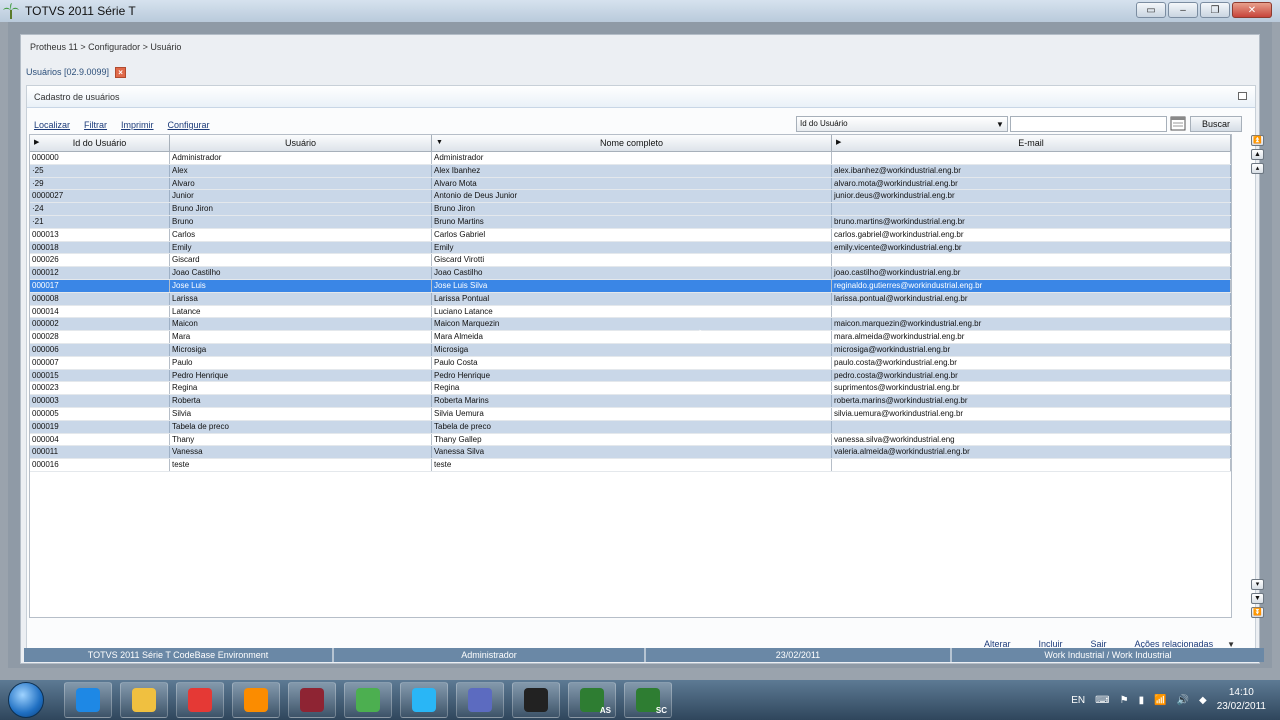 This screenshot has height=720, width=1280. What do you see at coordinates (630, 312) in the screenshot?
I see `table-row: 000014 Latance Luciano Latance` at bounding box center [630, 312].